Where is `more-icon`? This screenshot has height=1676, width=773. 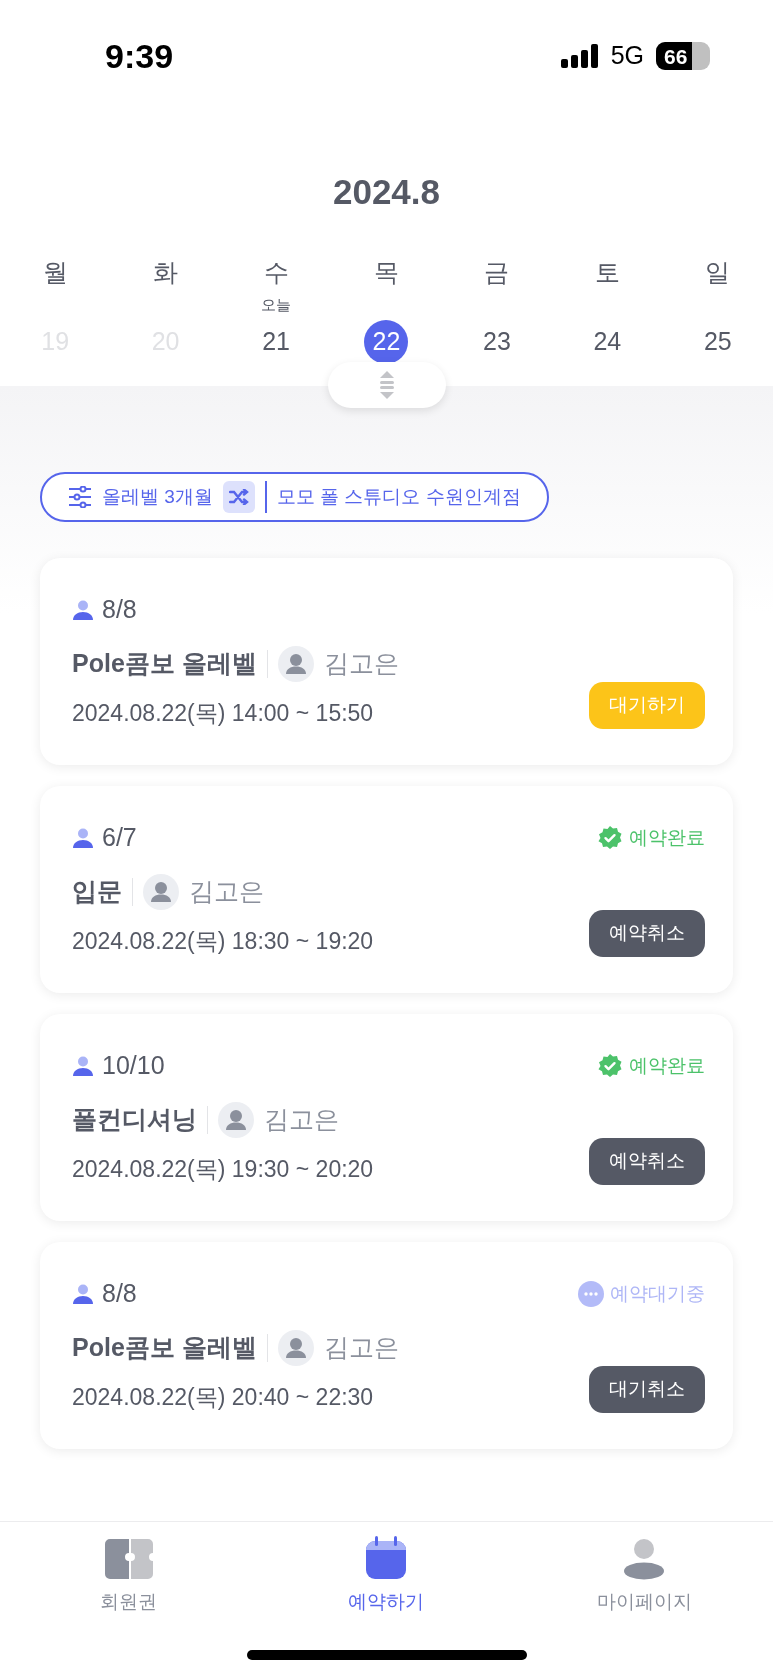 more-icon is located at coordinates (591, 1294).